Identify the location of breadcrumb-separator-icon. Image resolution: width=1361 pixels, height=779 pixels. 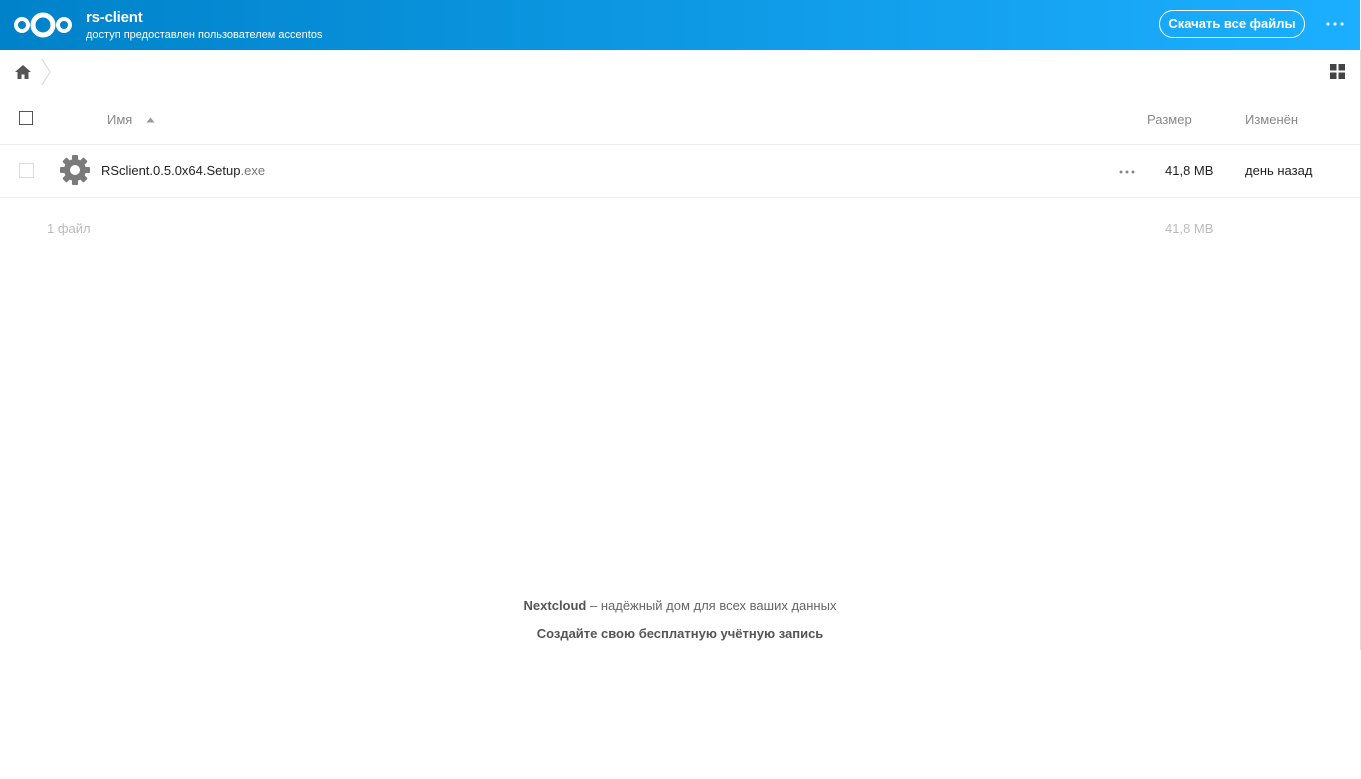
(46, 72).